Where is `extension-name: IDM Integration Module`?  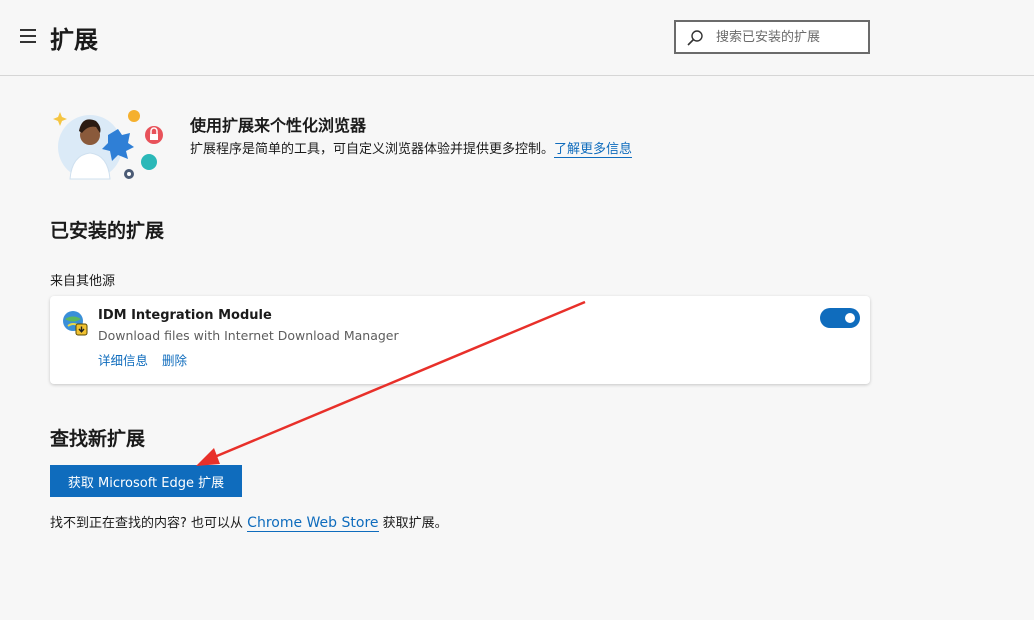 extension-name: IDM Integration Module is located at coordinates (185, 315).